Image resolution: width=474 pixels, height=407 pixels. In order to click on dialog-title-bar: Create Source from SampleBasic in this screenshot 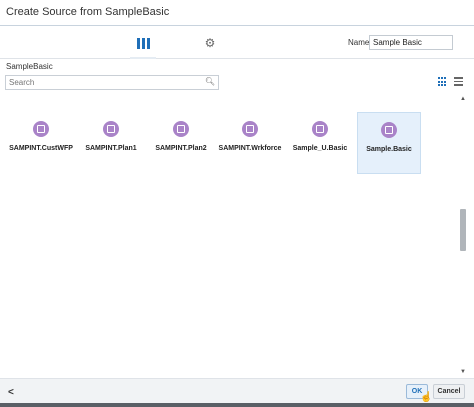, I will do `click(237, 13)`.